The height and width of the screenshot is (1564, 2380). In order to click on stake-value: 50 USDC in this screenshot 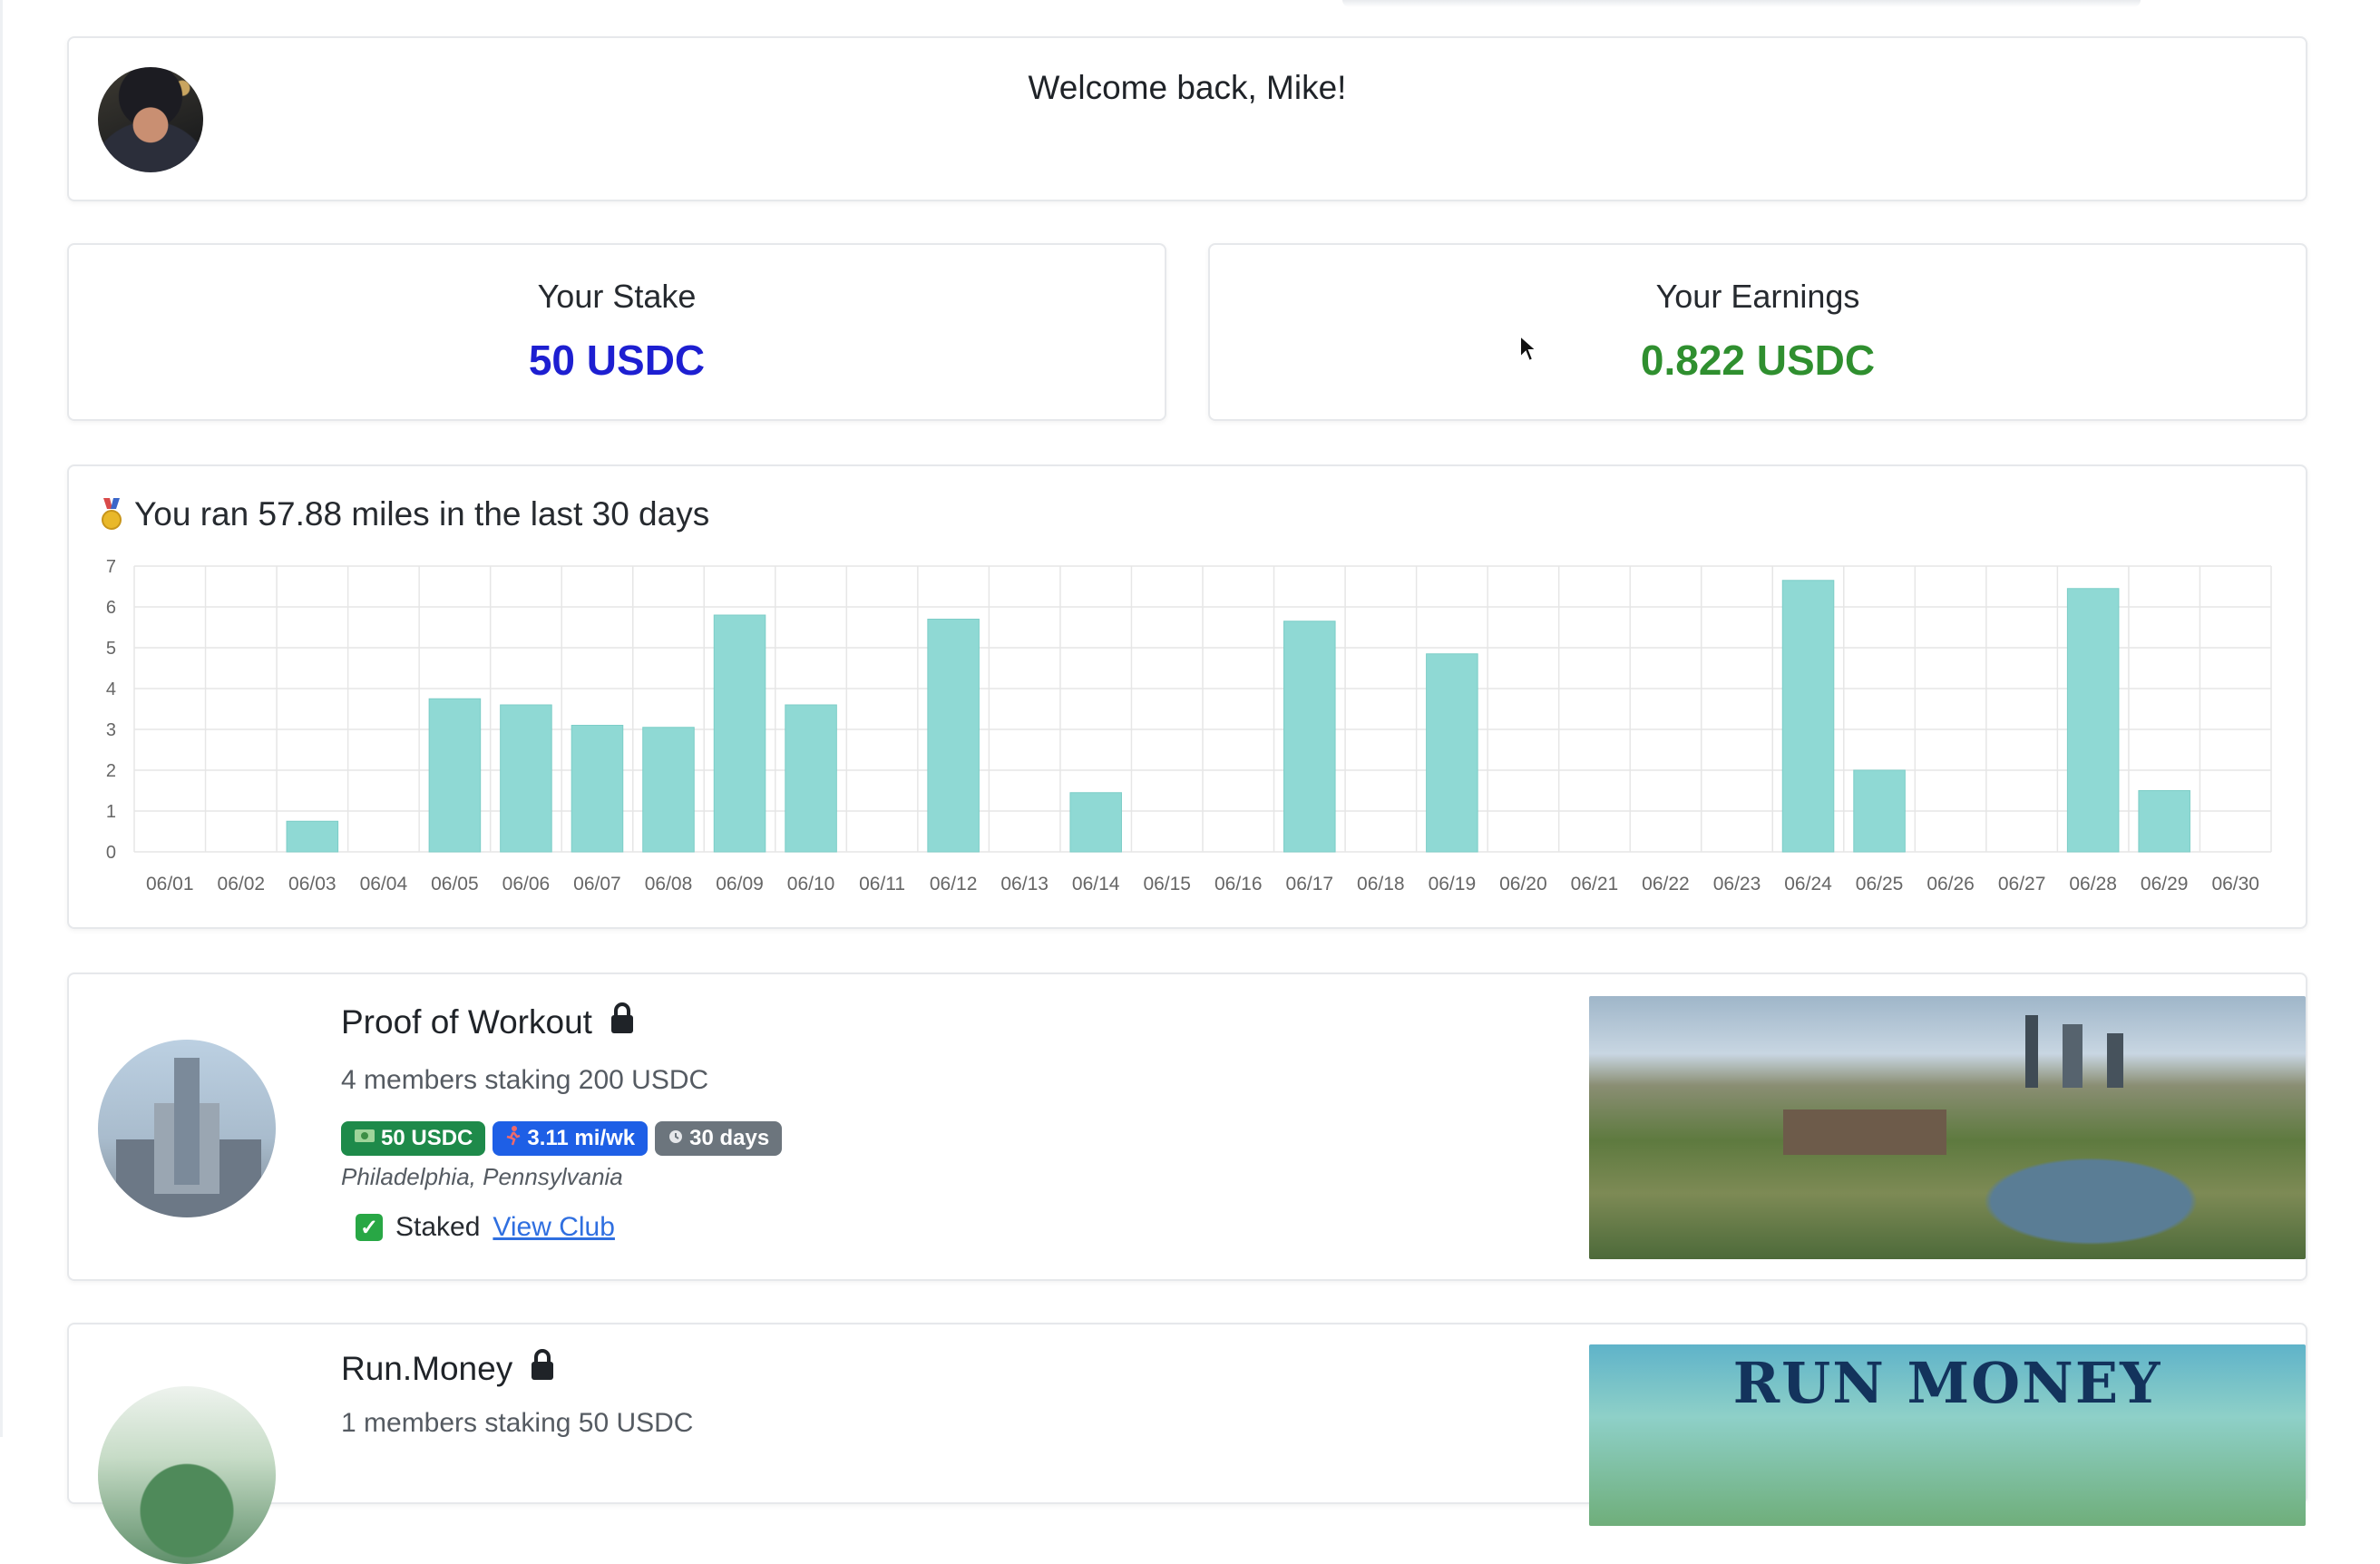, I will do `click(617, 360)`.